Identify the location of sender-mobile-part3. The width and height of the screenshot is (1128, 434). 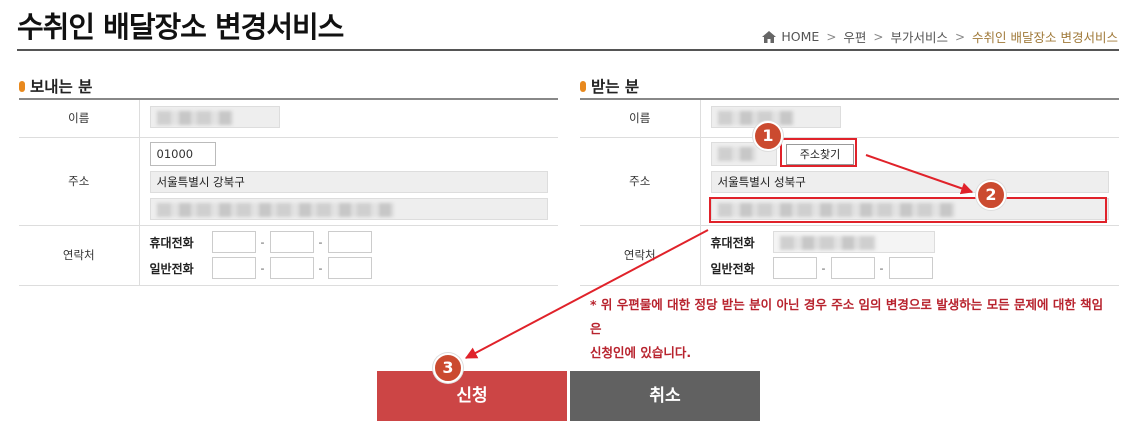
(349, 242).